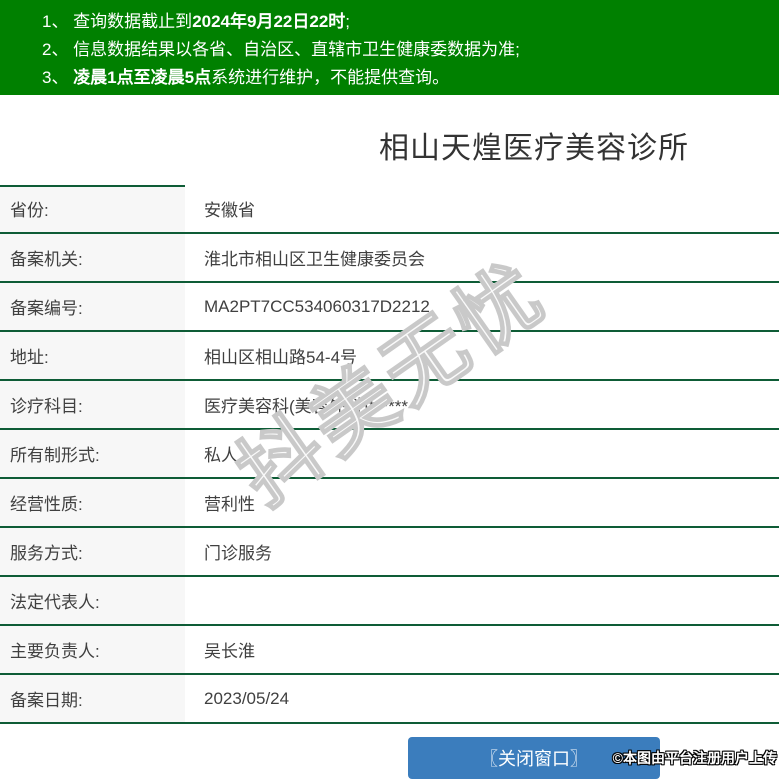 This screenshot has width=779, height=779. Describe the element at coordinates (306, 406) in the screenshot. I see `row-value: 医疗美容科(美容外科)******` at that location.